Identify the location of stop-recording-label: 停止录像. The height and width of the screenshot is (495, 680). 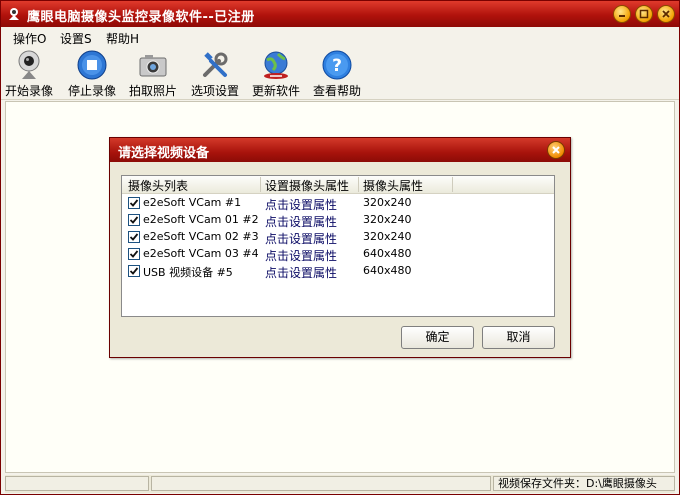
(91, 91).